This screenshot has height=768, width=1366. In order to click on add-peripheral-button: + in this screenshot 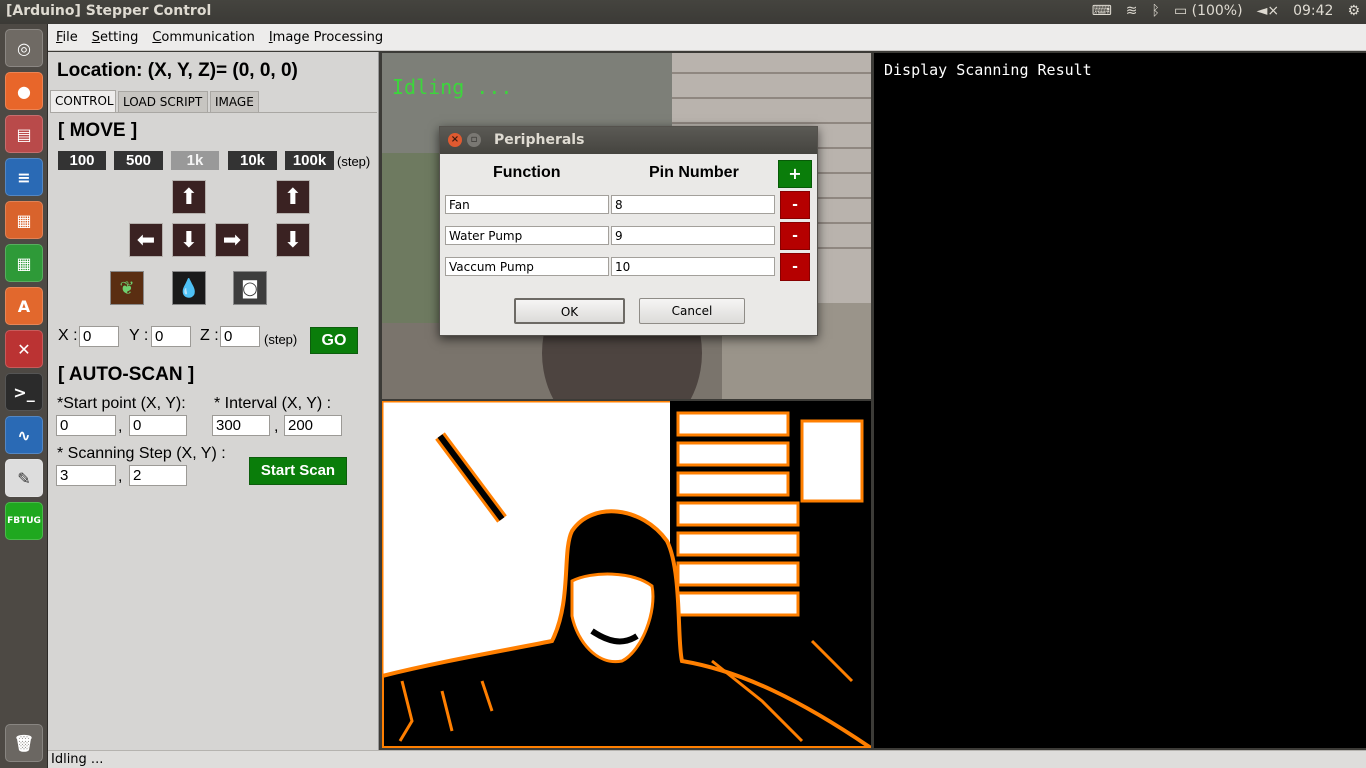, I will do `click(795, 174)`.